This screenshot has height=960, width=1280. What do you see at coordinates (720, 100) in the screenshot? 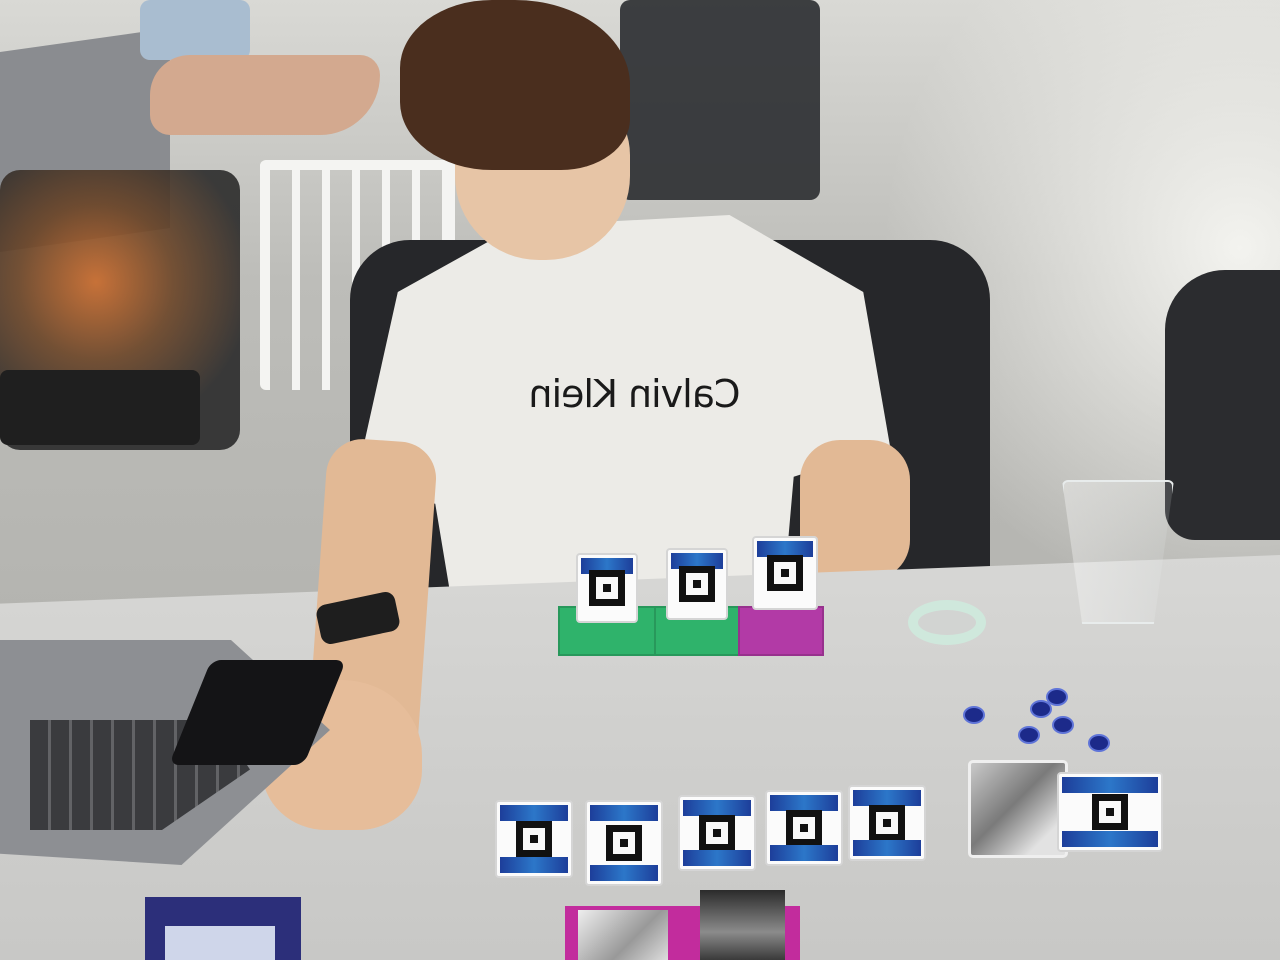
I see `background-office-chair` at bounding box center [720, 100].